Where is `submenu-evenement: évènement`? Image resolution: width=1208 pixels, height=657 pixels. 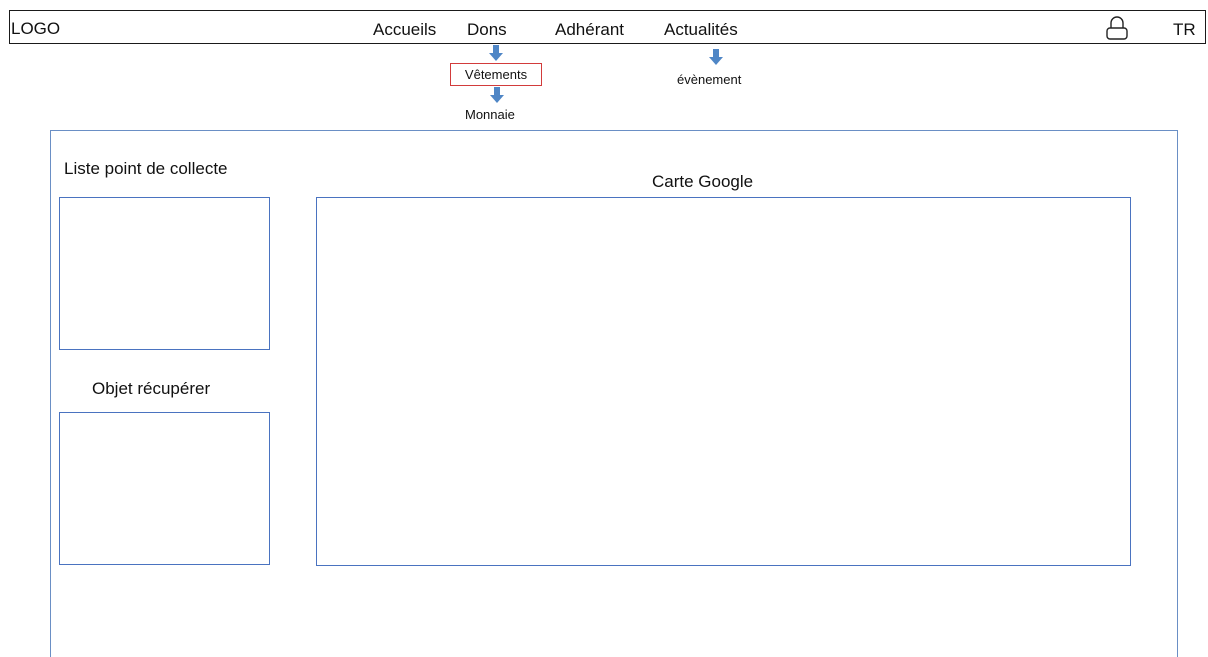 submenu-evenement: évènement is located at coordinates (709, 79).